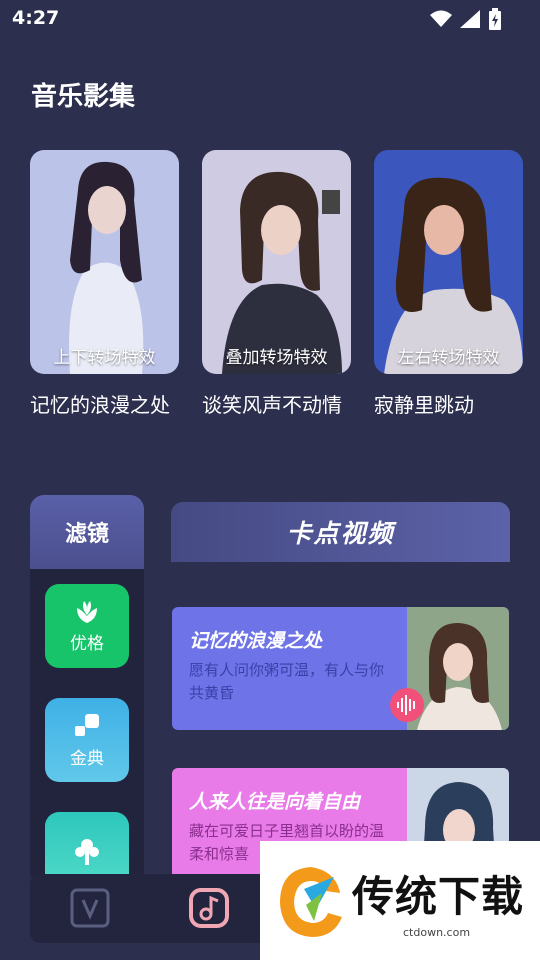  What do you see at coordinates (340, 532) in the screenshot?
I see `beat-video-title: 卡点视频` at bounding box center [340, 532].